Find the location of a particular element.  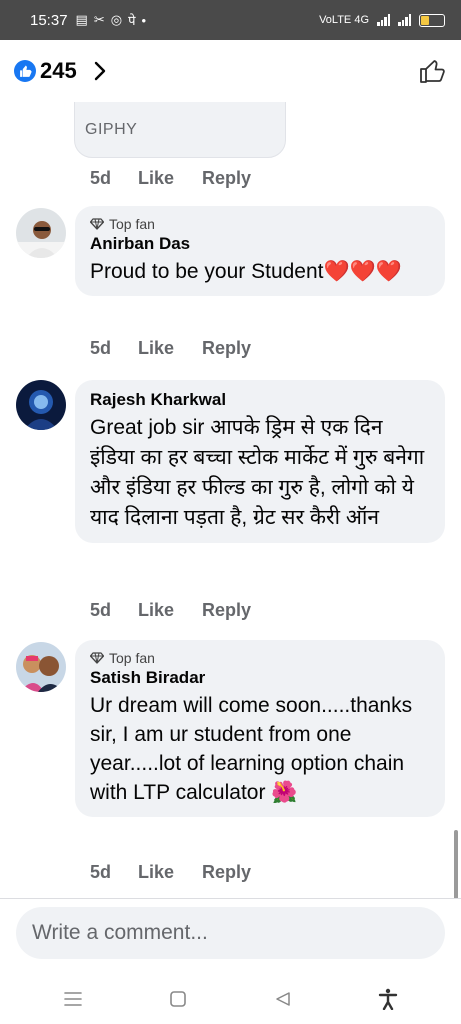

accessibility-icon is located at coordinates (388, 999).